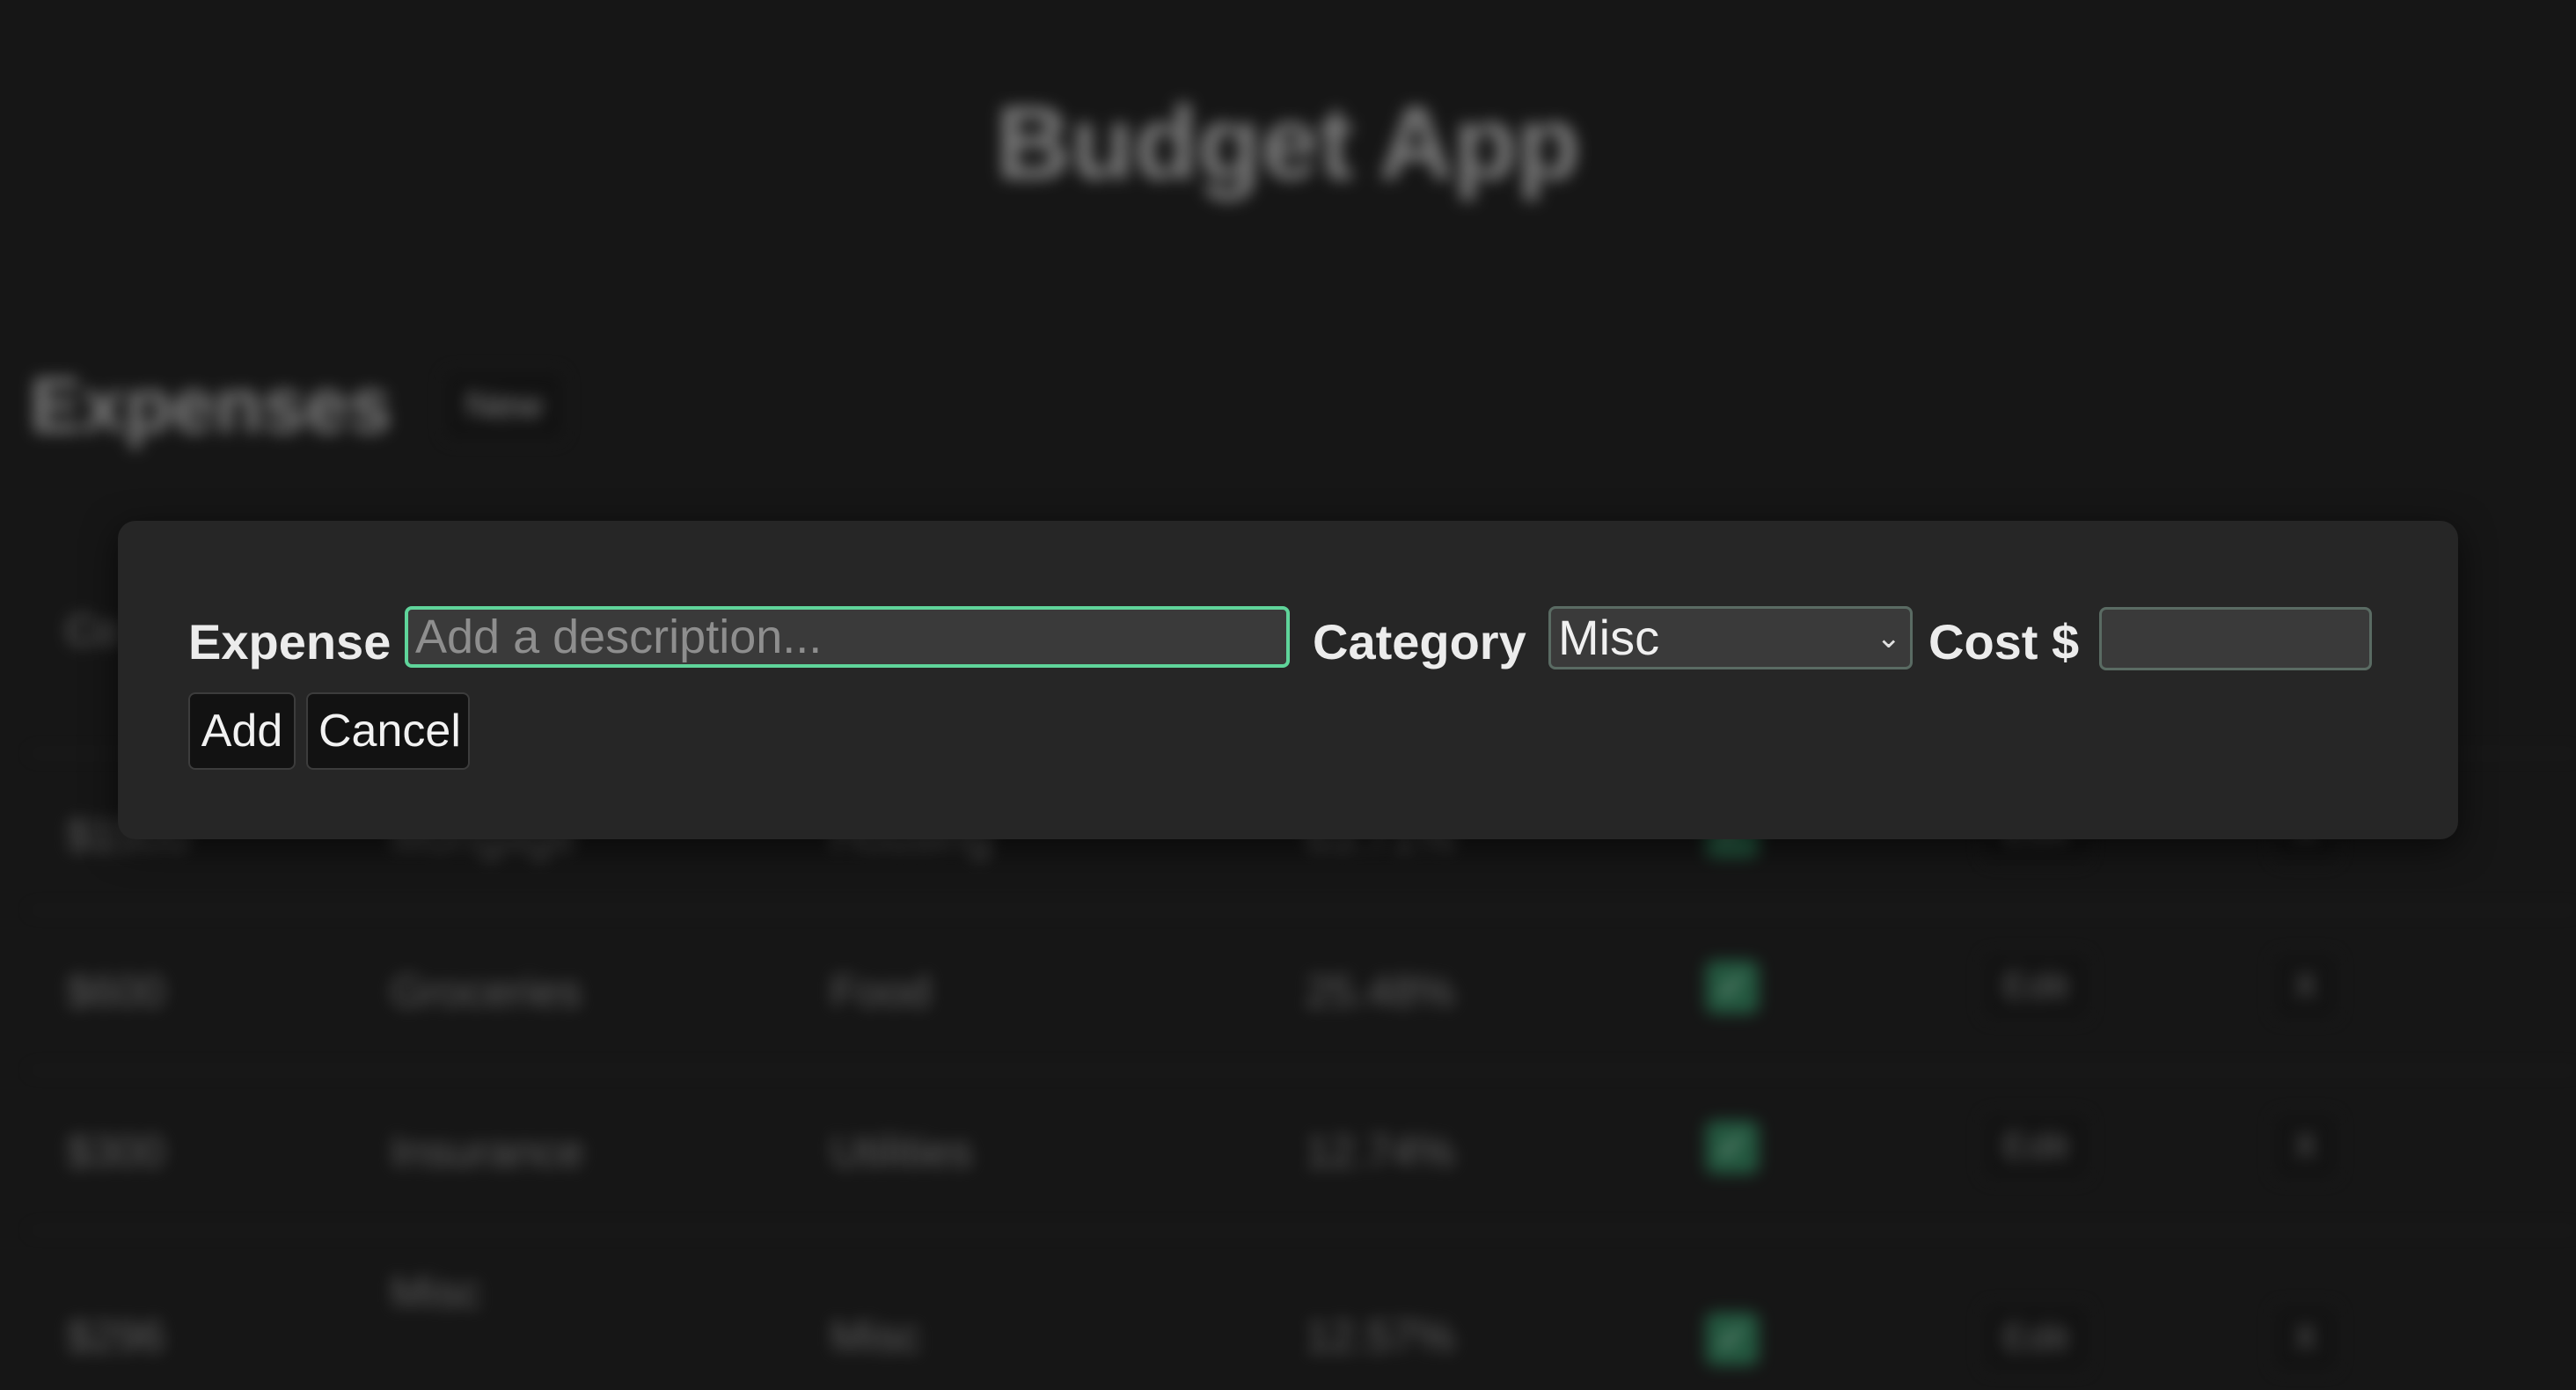  I want to click on cancel-button: Cancel, so click(388, 731).